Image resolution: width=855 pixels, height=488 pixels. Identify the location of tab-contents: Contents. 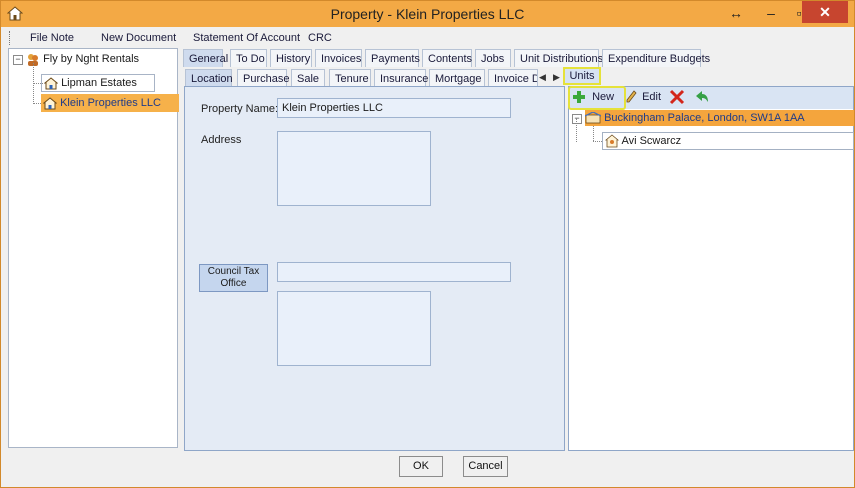
(447, 58).